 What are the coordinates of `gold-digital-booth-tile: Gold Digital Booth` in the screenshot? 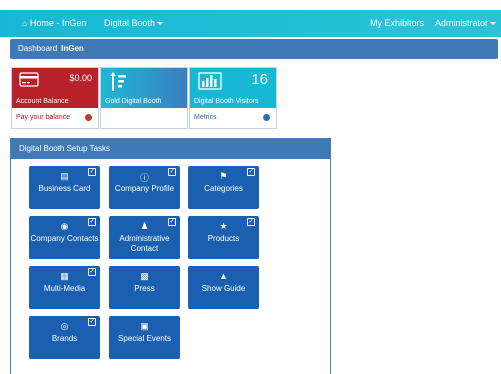 It's located at (144, 98).